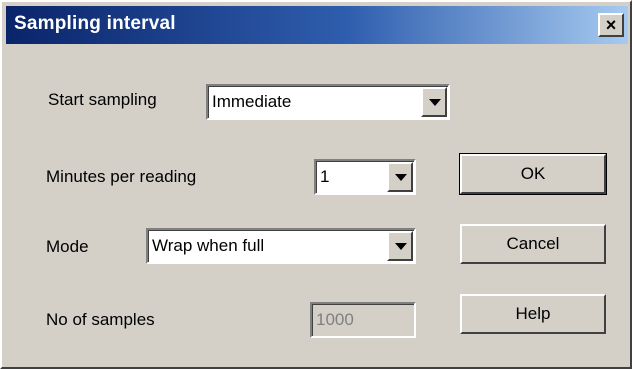 The height and width of the screenshot is (369, 632). I want to click on dialog-title: Sampling interval, so click(95, 23).